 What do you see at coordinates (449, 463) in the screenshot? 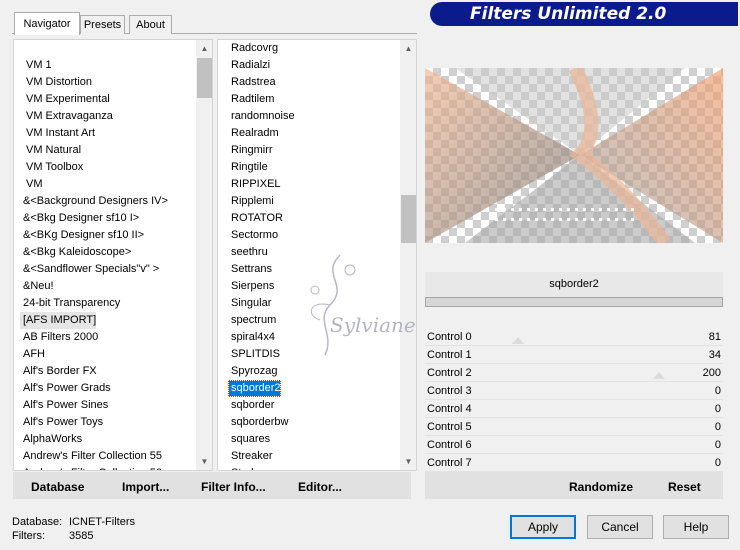
I see `control-label: Control 7` at bounding box center [449, 463].